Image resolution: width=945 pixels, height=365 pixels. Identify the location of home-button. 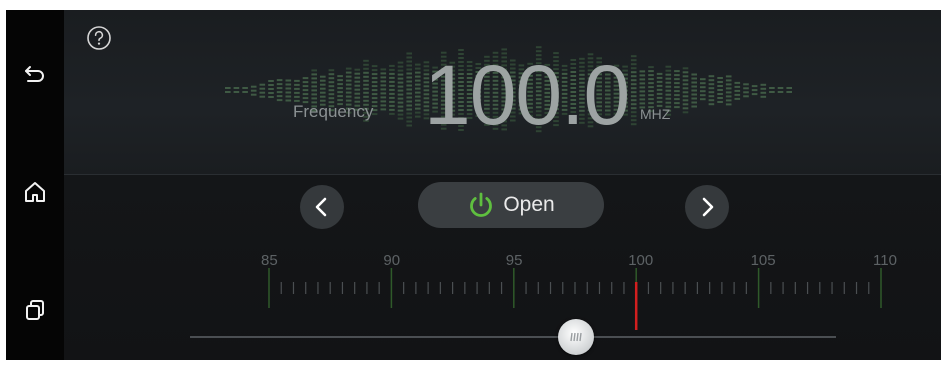
(35, 192).